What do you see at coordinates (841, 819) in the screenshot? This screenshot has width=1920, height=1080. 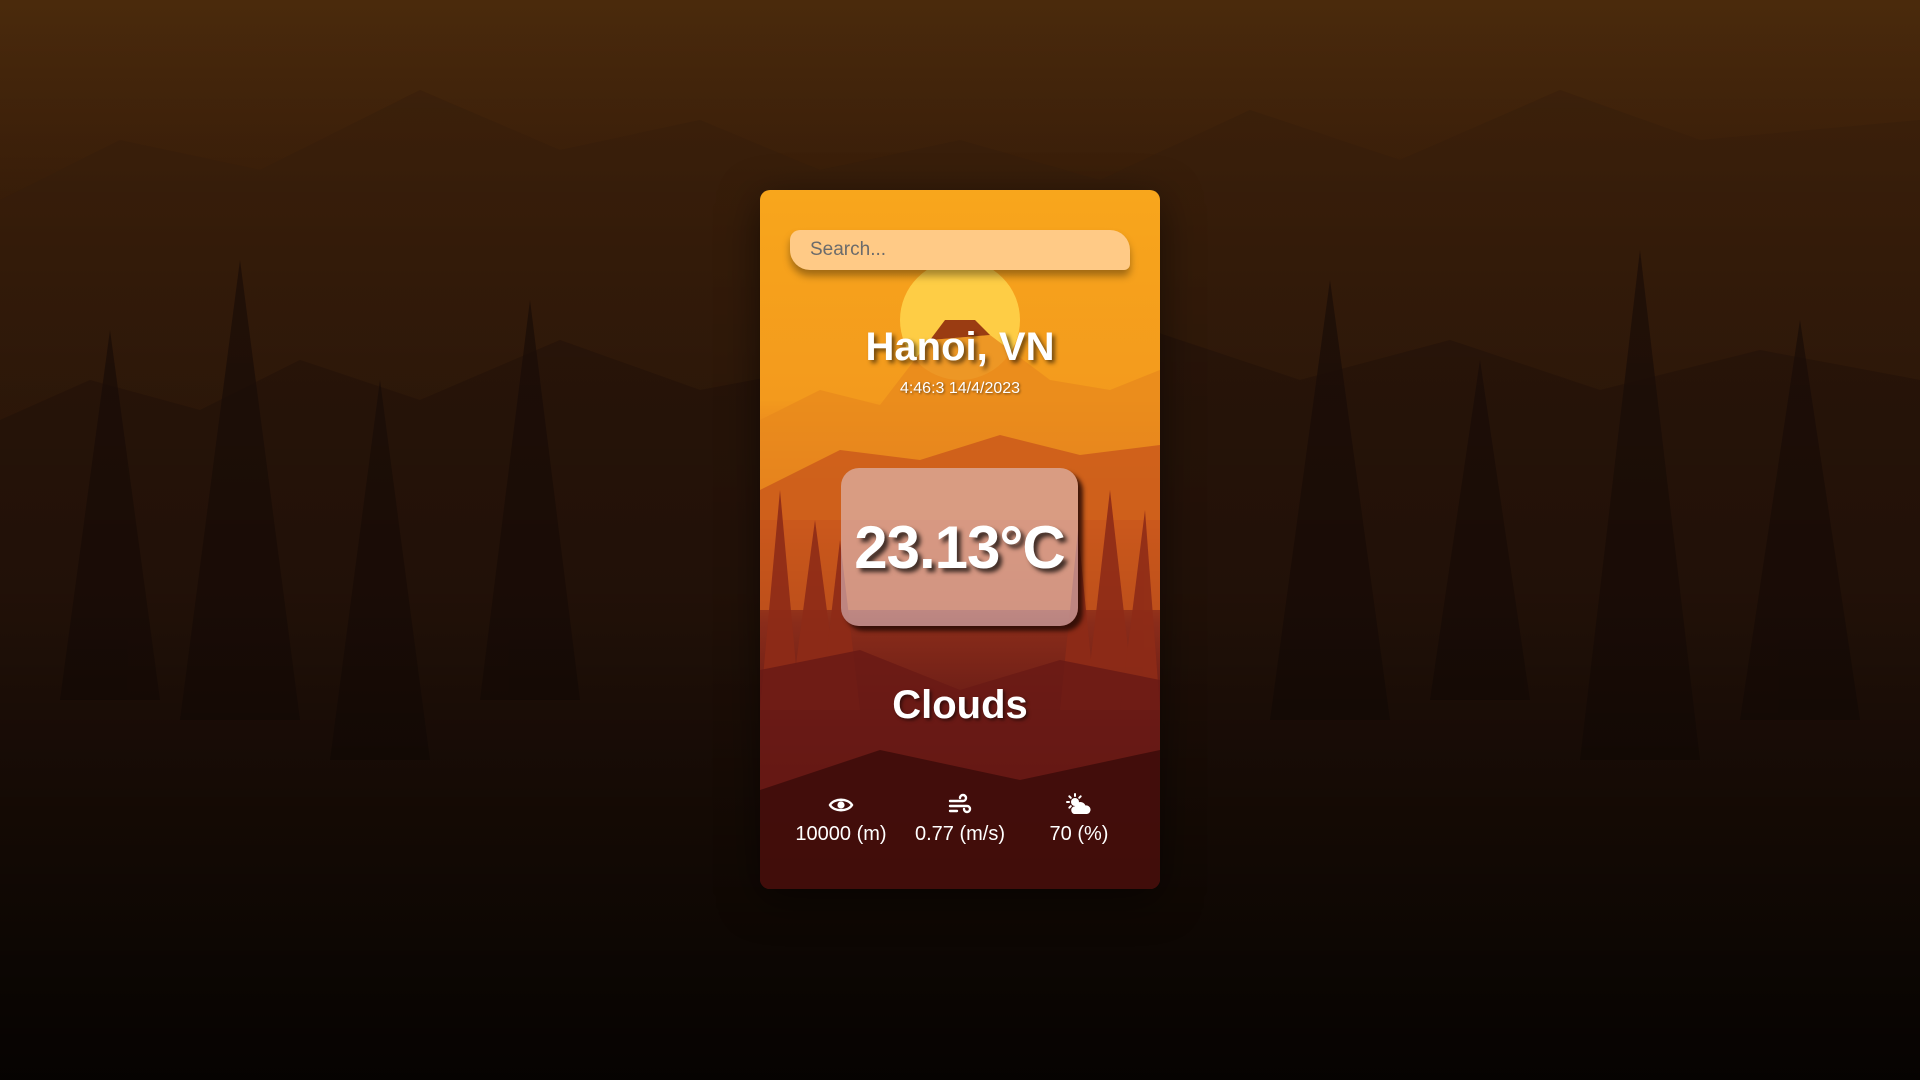 I see `visibility-stat: 10000 (m)` at bounding box center [841, 819].